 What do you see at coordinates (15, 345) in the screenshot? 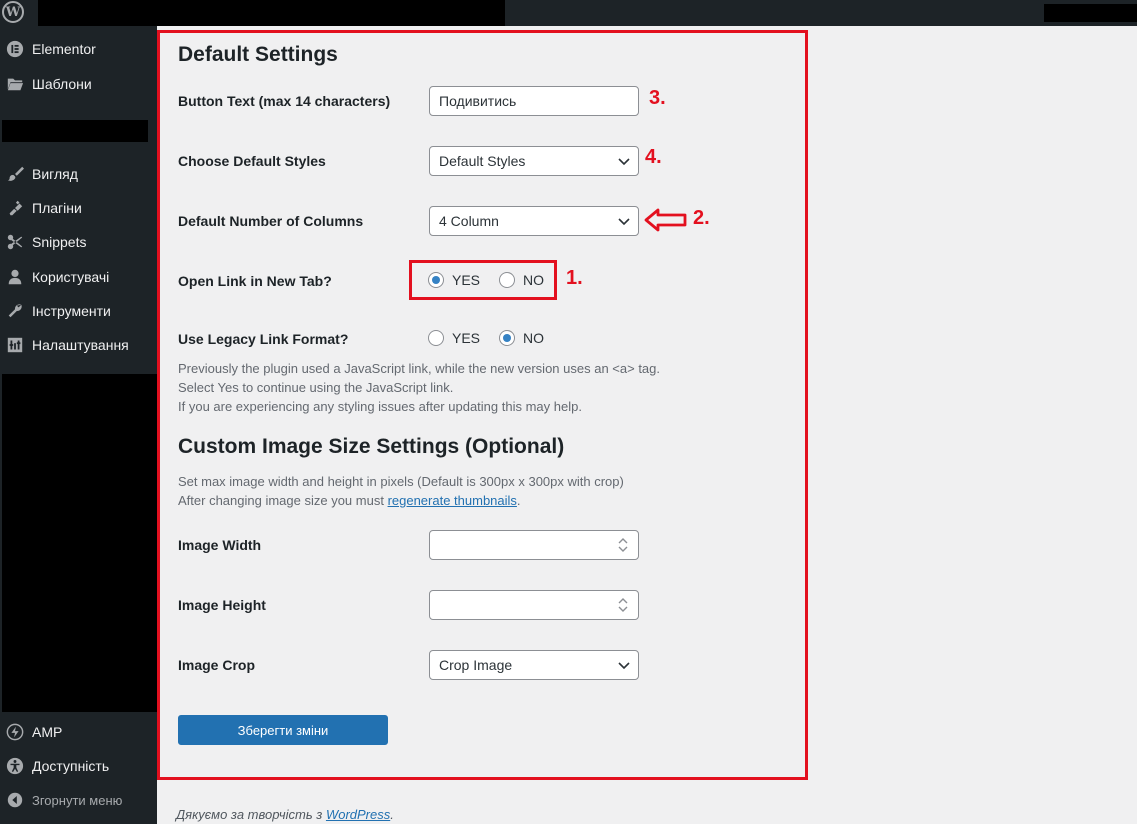
I see `settings-icon` at bounding box center [15, 345].